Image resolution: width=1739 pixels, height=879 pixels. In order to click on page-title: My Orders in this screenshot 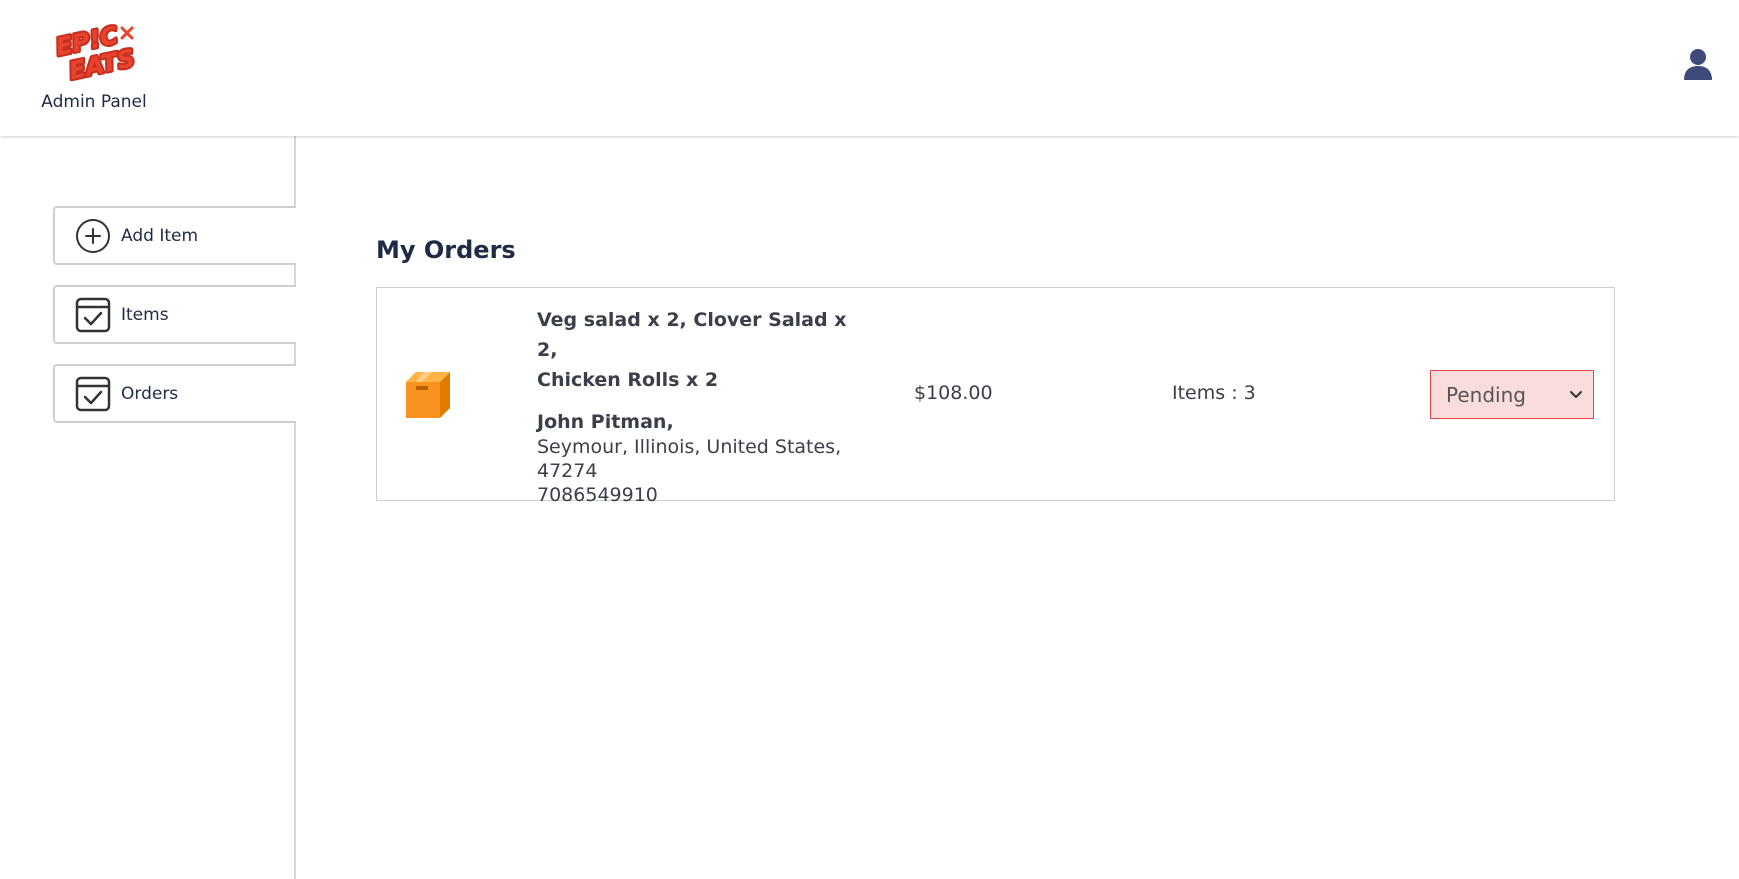, I will do `click(446, 250)`.